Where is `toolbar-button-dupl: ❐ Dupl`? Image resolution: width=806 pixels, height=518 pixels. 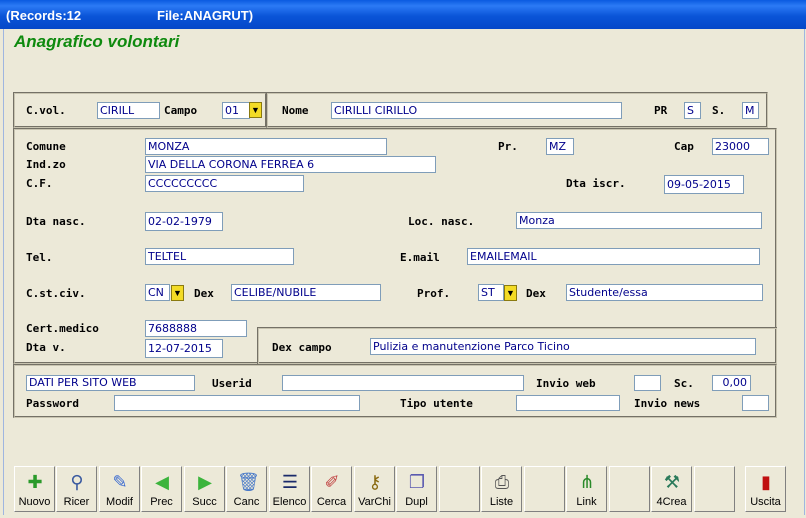
toolbar-button-dupl: ❐ Dupl is located at coordinates (416, 489).